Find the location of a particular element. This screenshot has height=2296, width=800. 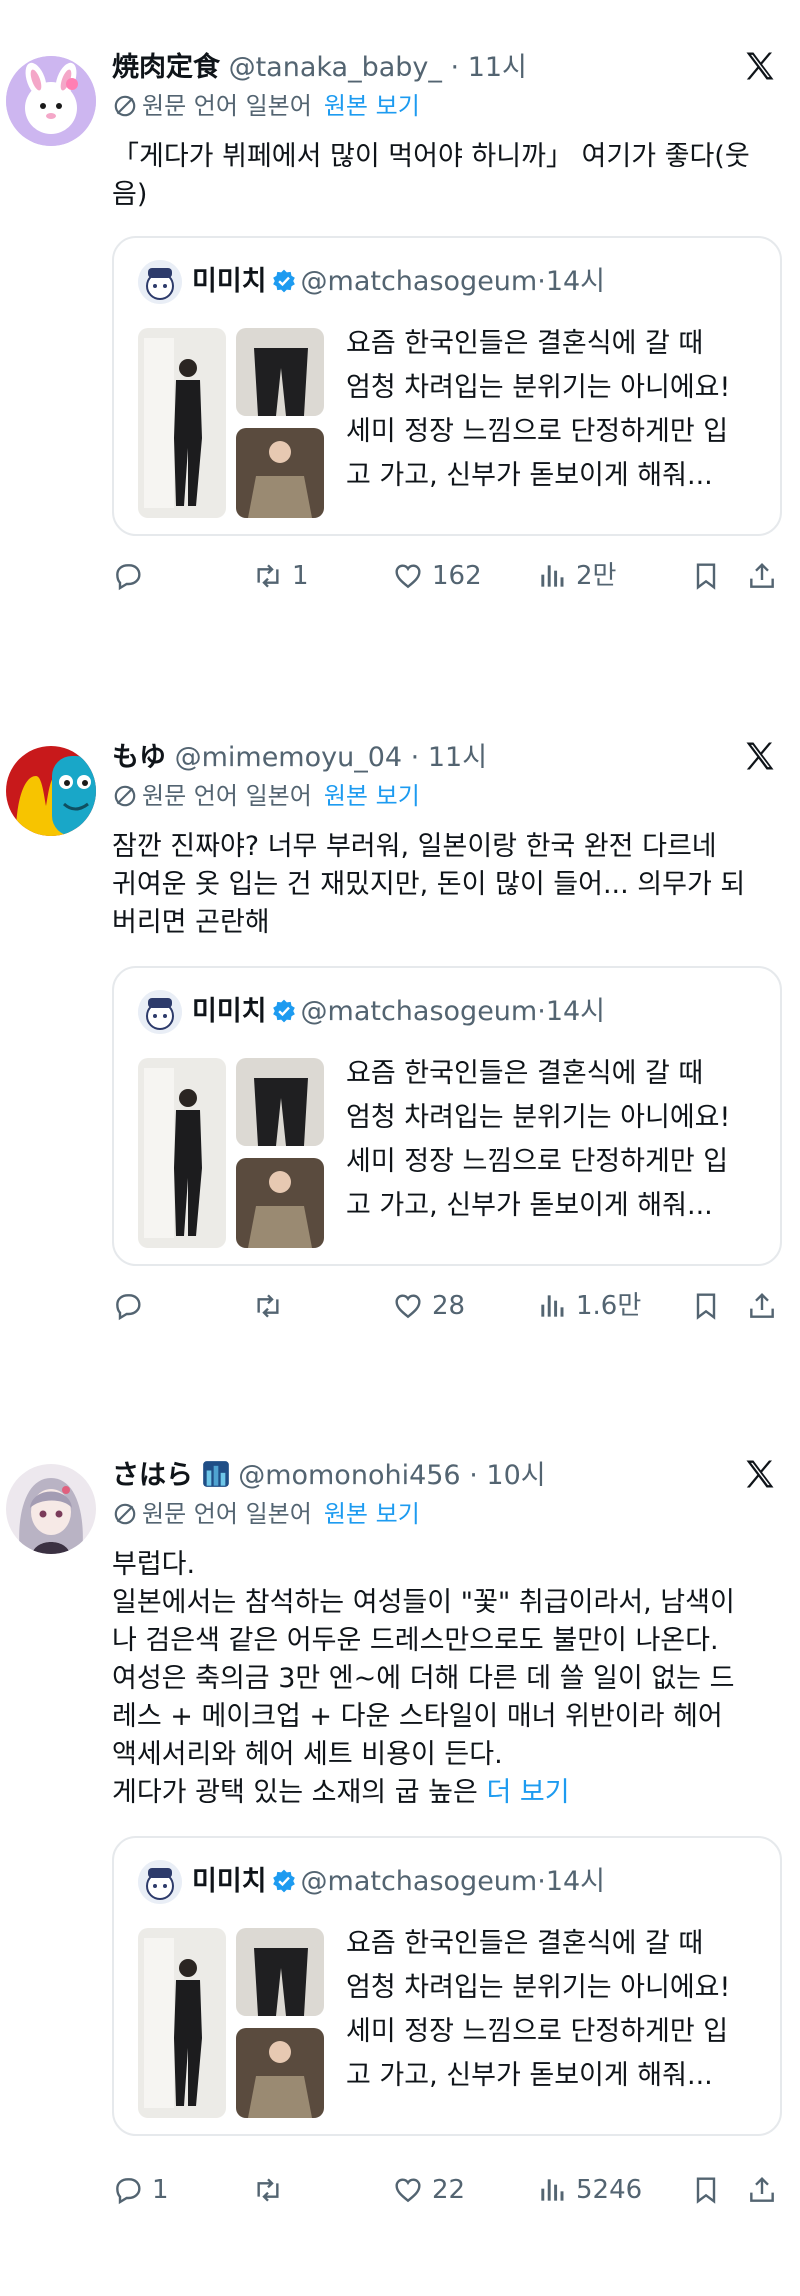

author-name: 焼肉定食 is located at coordinates (166, 67).